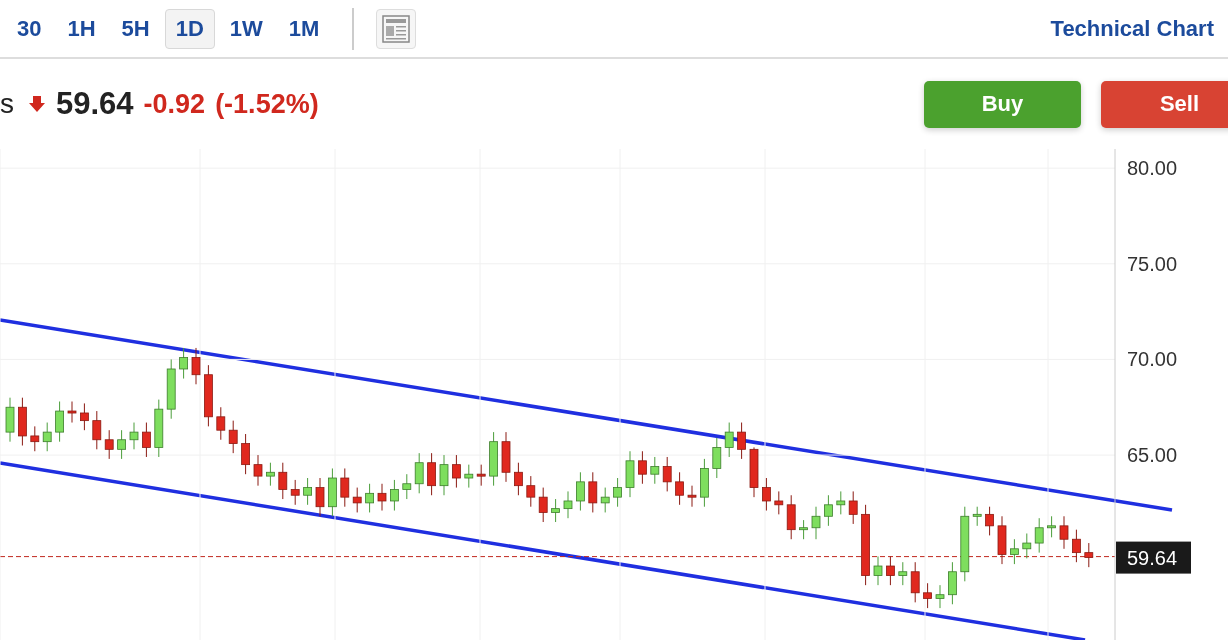 This screenshot has width=1228, height=640. Describe the element at coordinates (29, 28) in the screenshot. I see `timeframe-tab: 30` at that location.